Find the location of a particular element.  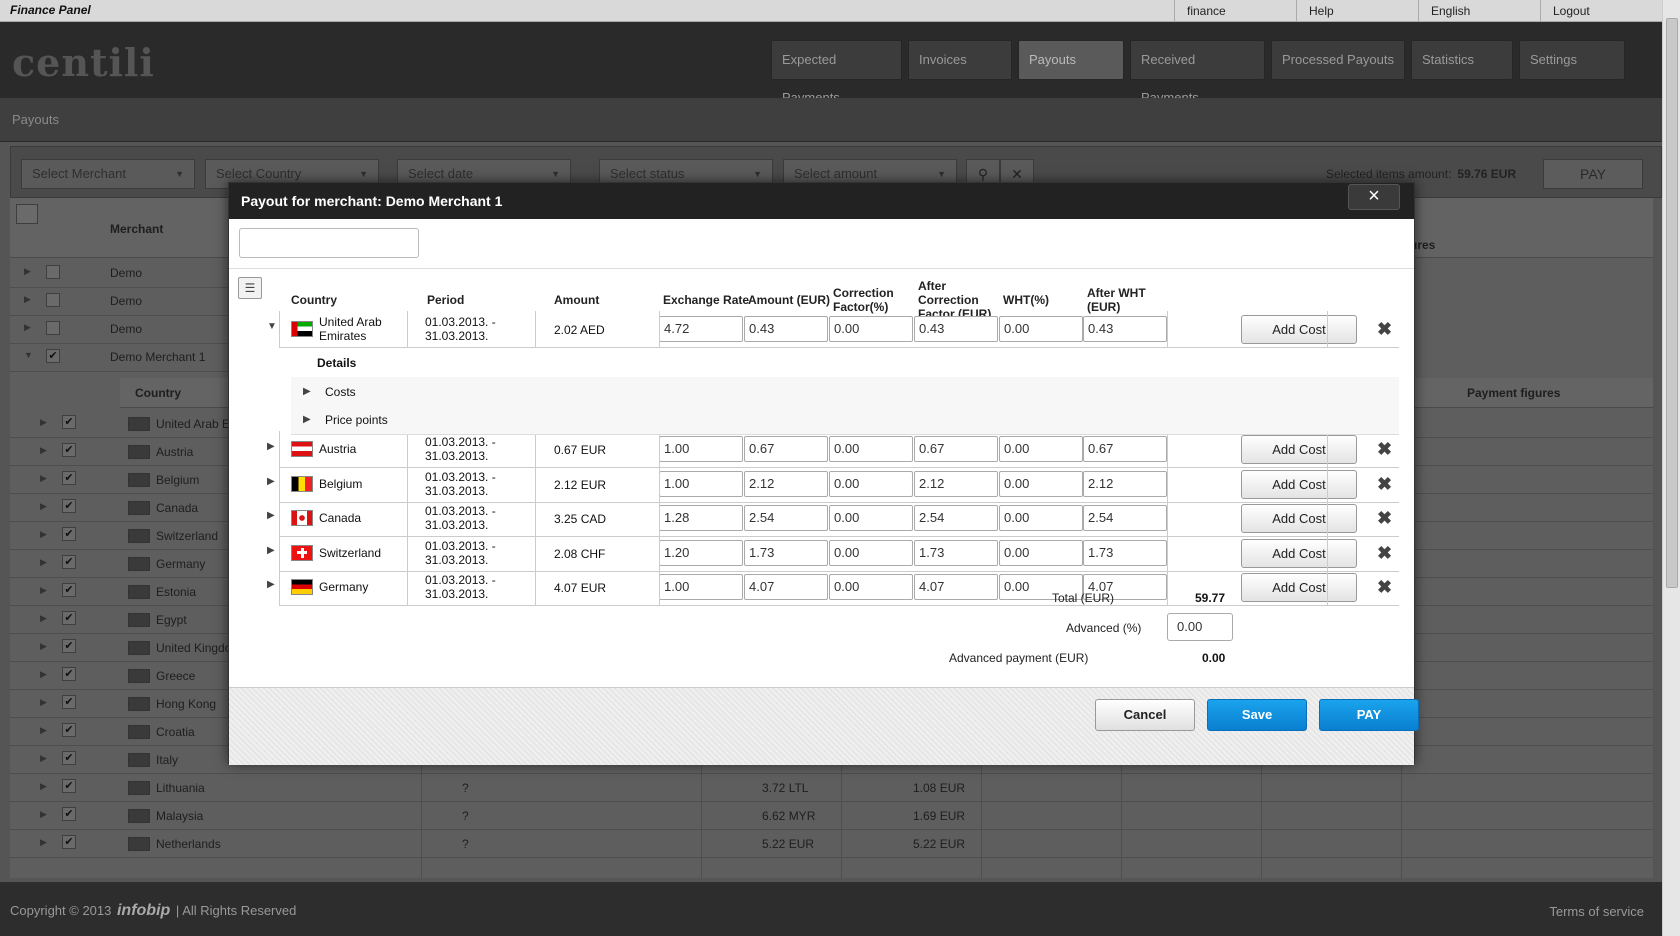

country-row: ▶ ✔ Lithuania? 3.72 LTL 1.08 EUR is located at coordinates (831, 787).